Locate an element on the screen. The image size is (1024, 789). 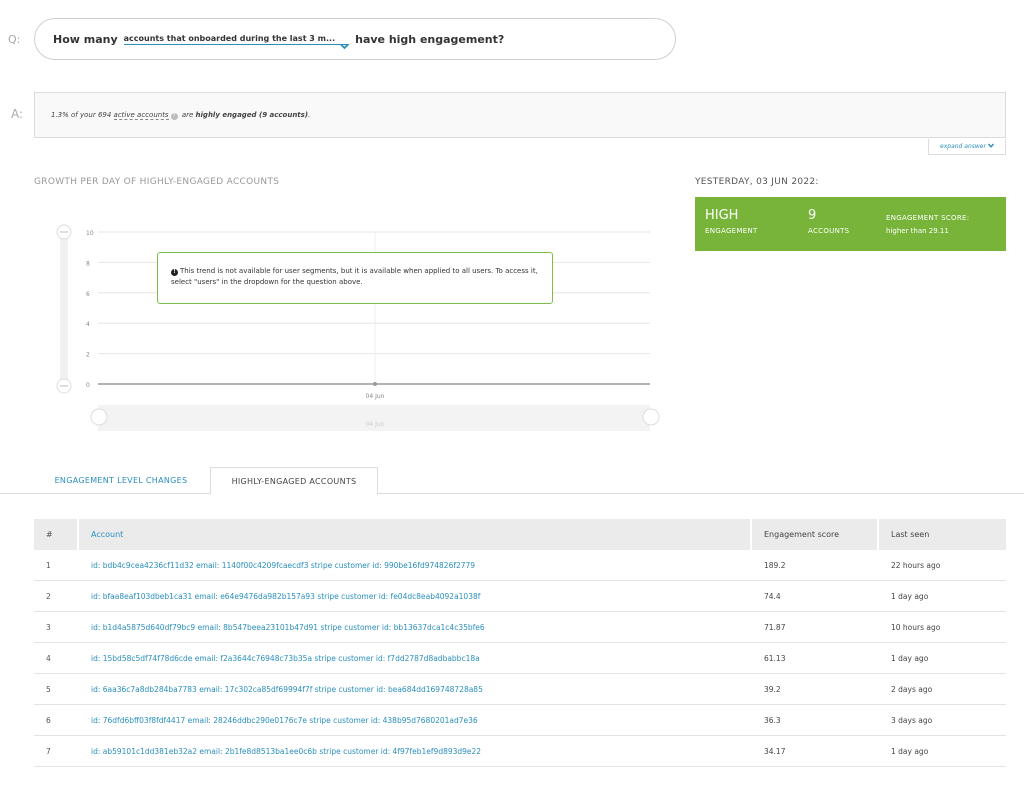
y-tick-label: 2 is located at coordinates (88, 355).